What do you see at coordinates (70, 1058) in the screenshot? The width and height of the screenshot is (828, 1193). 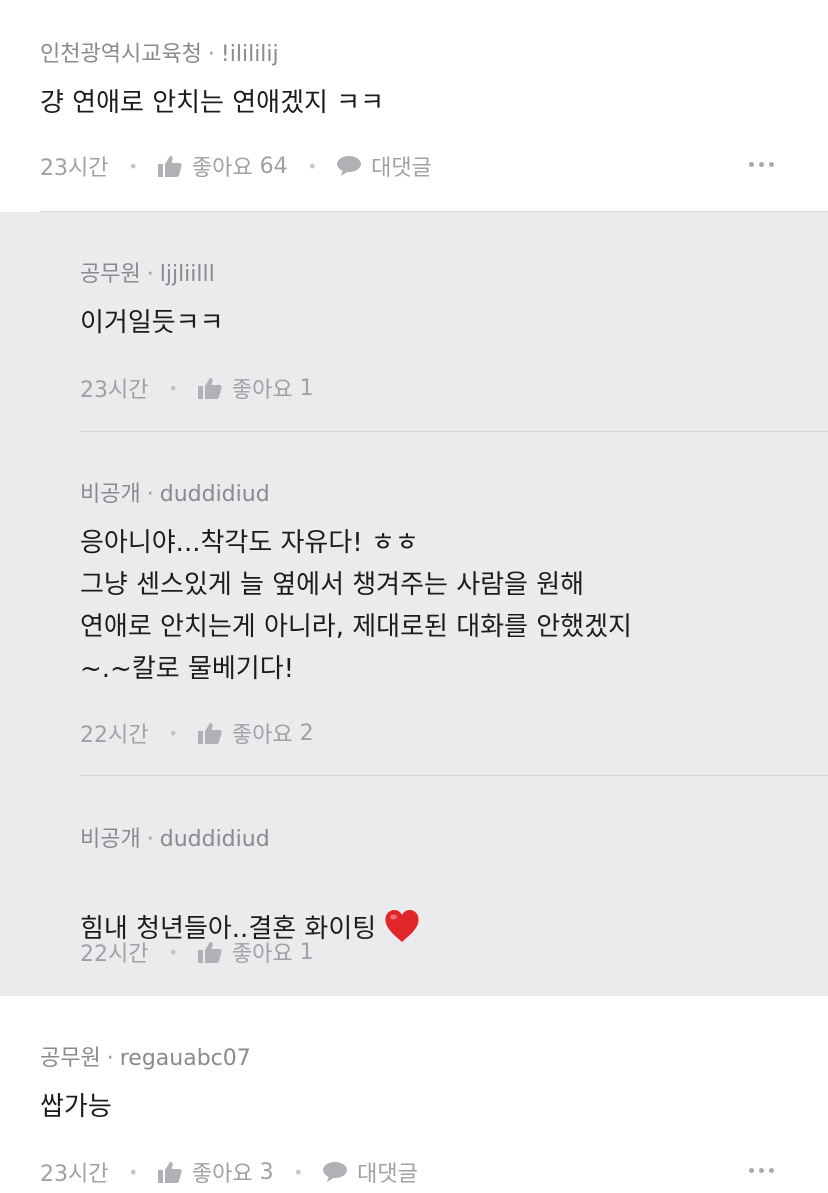 I see `comment-author: 공무원` at bounding box center [70, 1058].